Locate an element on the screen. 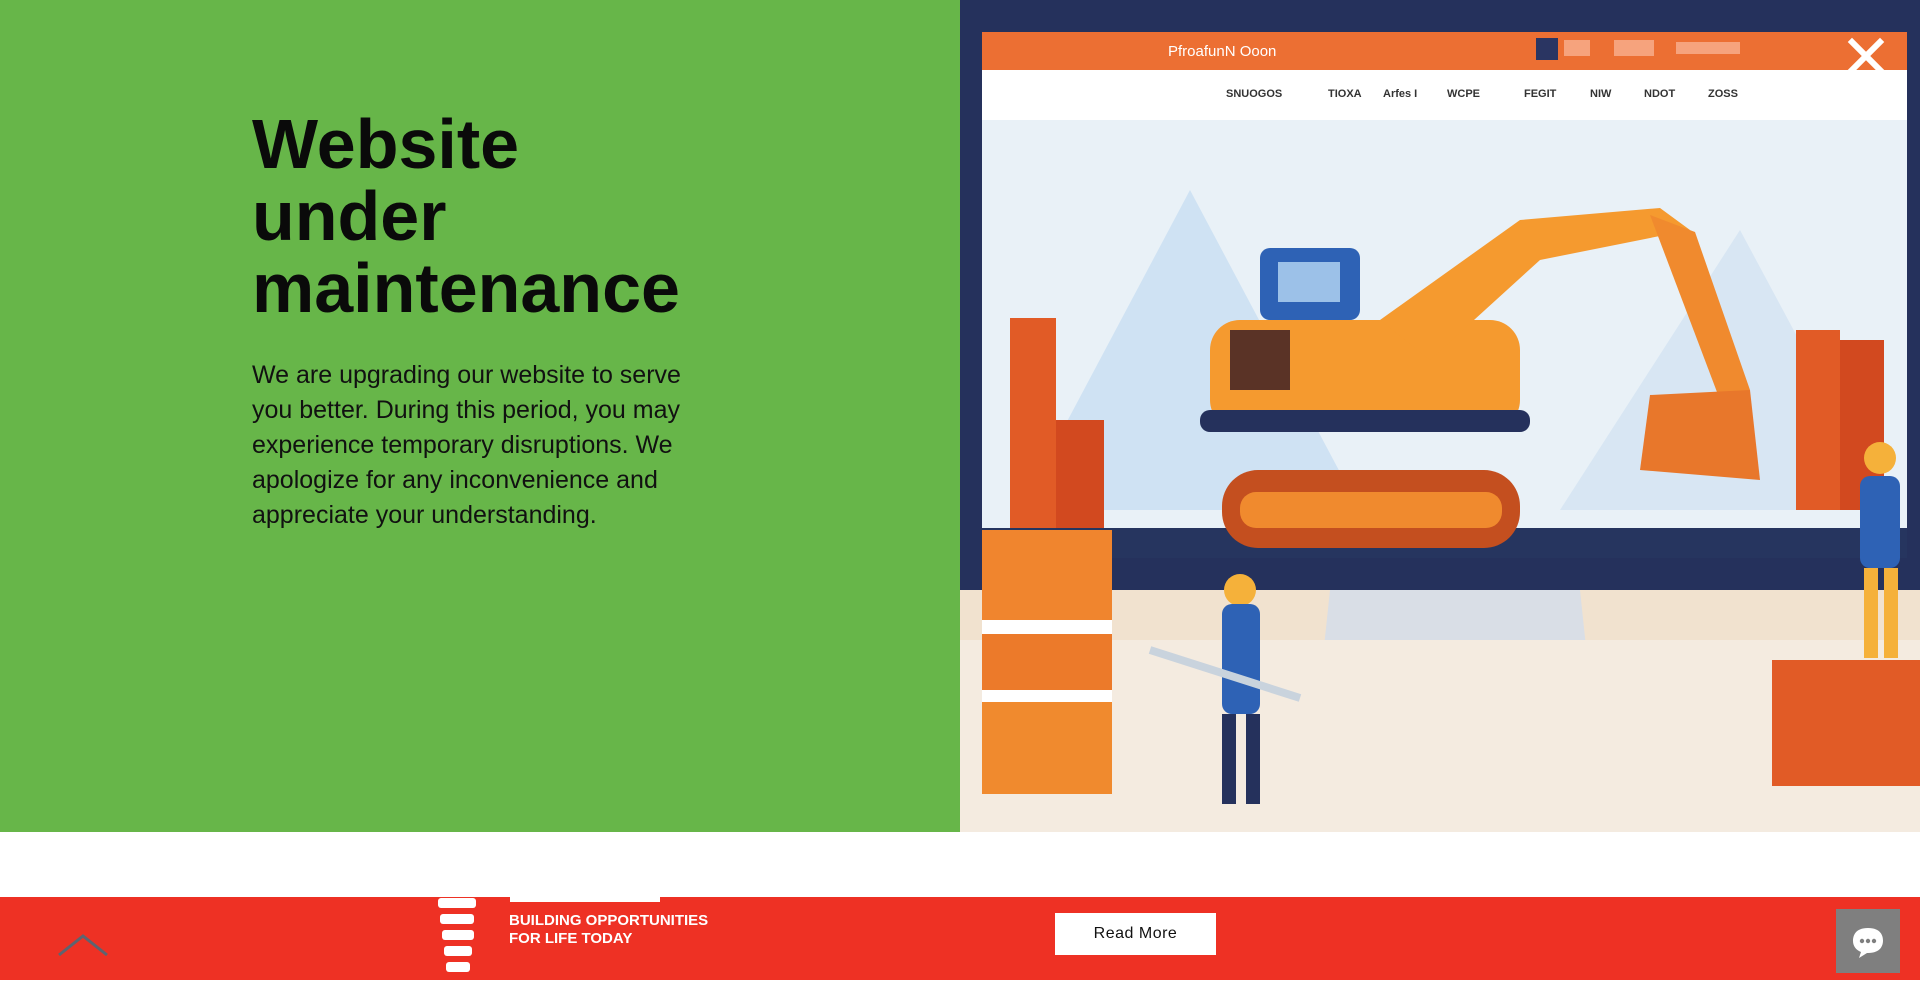 This screenshot has height=997, width=1920. chat-button is located at coordinates (1868, 941).